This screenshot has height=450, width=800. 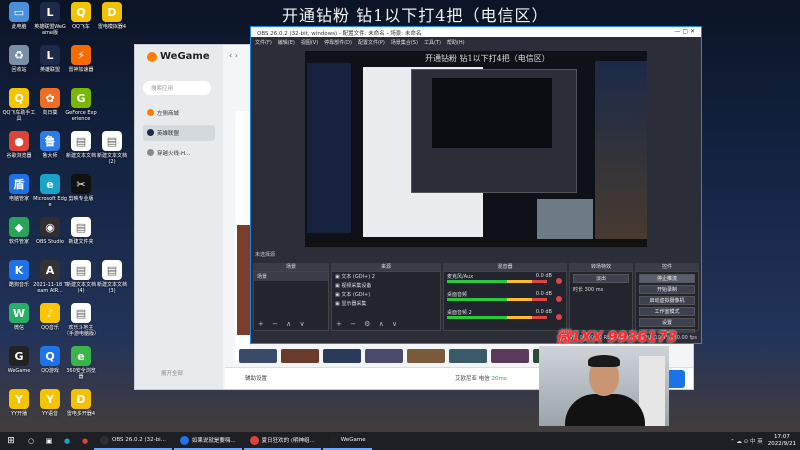 I want to click on wegame-sidebar-item: 左侧商城, so click(x=179, y=113).